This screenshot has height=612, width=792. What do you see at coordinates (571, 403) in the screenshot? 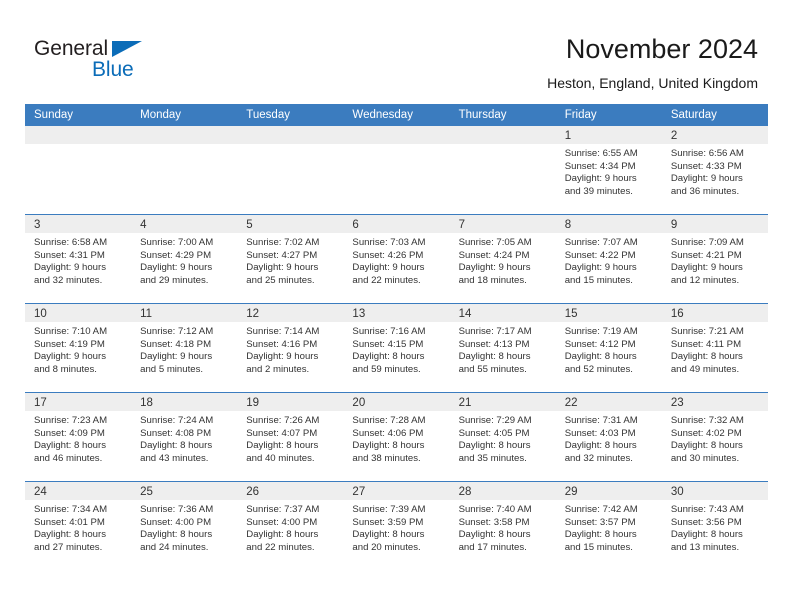
I see `day-number: 22` at bounding box center [571, 403].